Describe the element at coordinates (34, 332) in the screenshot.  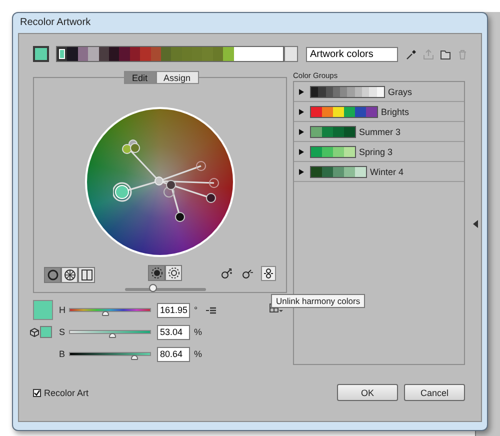
I see `cube-icon` at that location.